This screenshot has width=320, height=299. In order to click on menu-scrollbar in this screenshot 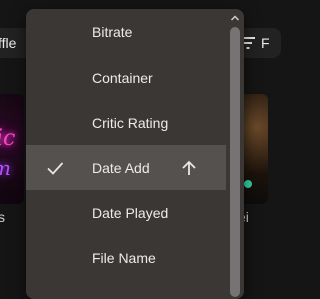, I will do `click(235, 154)`.